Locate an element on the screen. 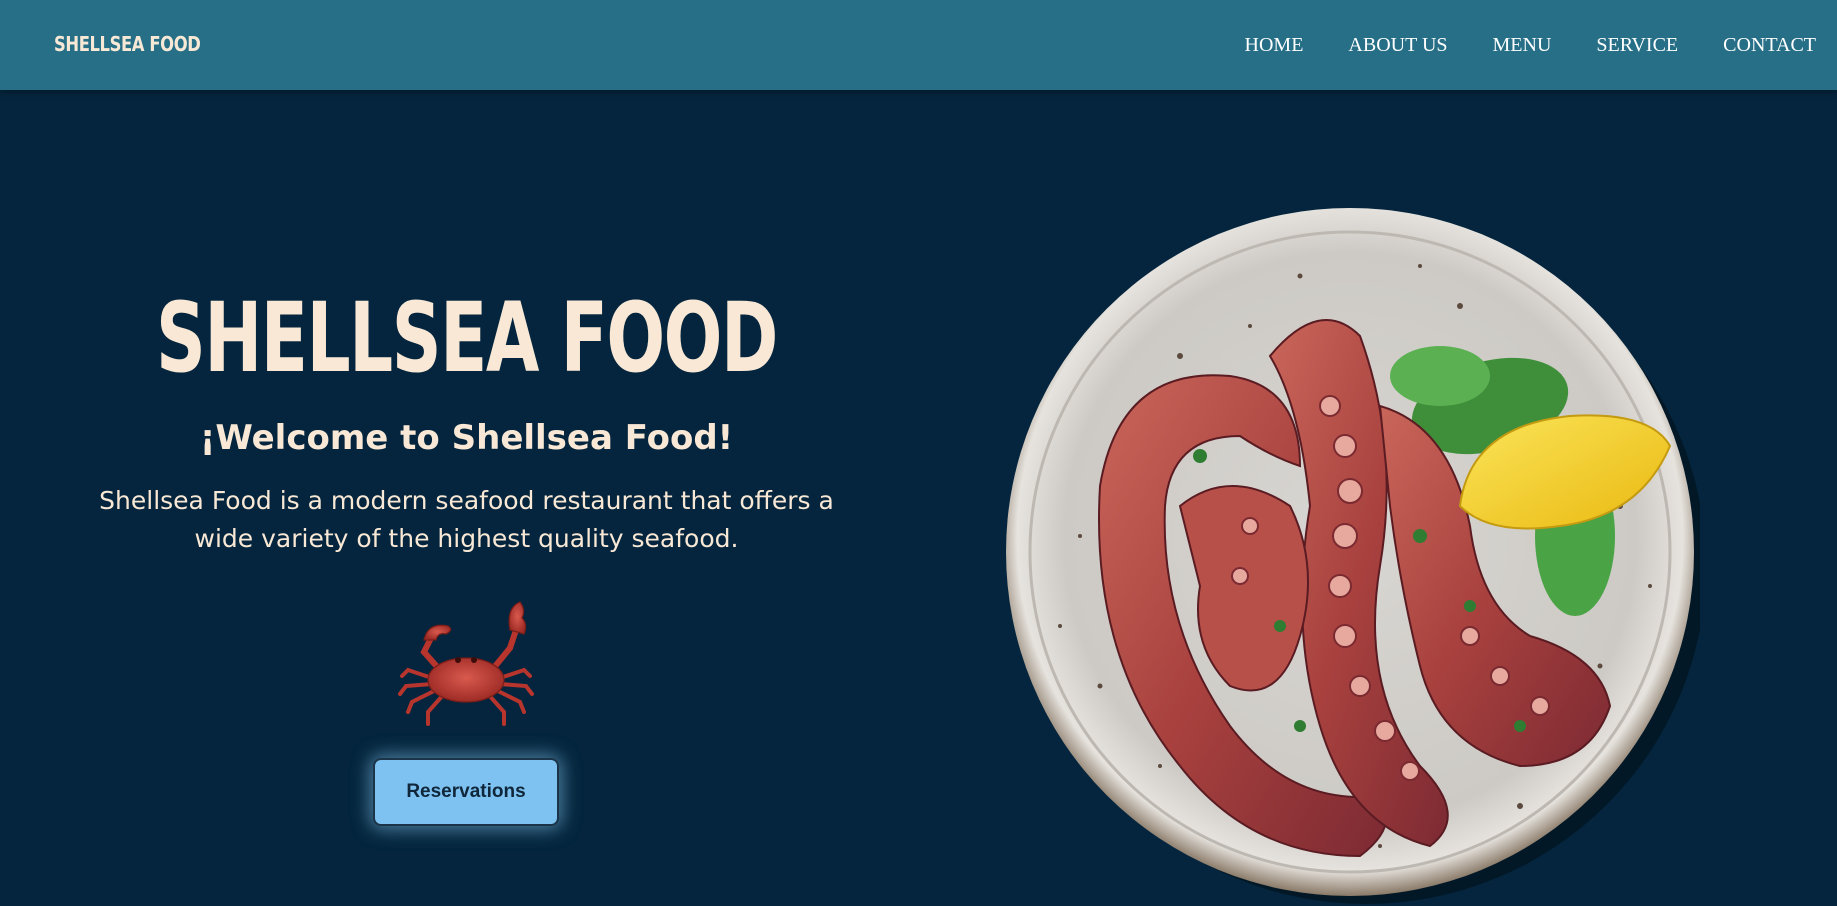 The width and height of the screenshot is (1837, 906). crab-icon is located at coordinates (466, 663).